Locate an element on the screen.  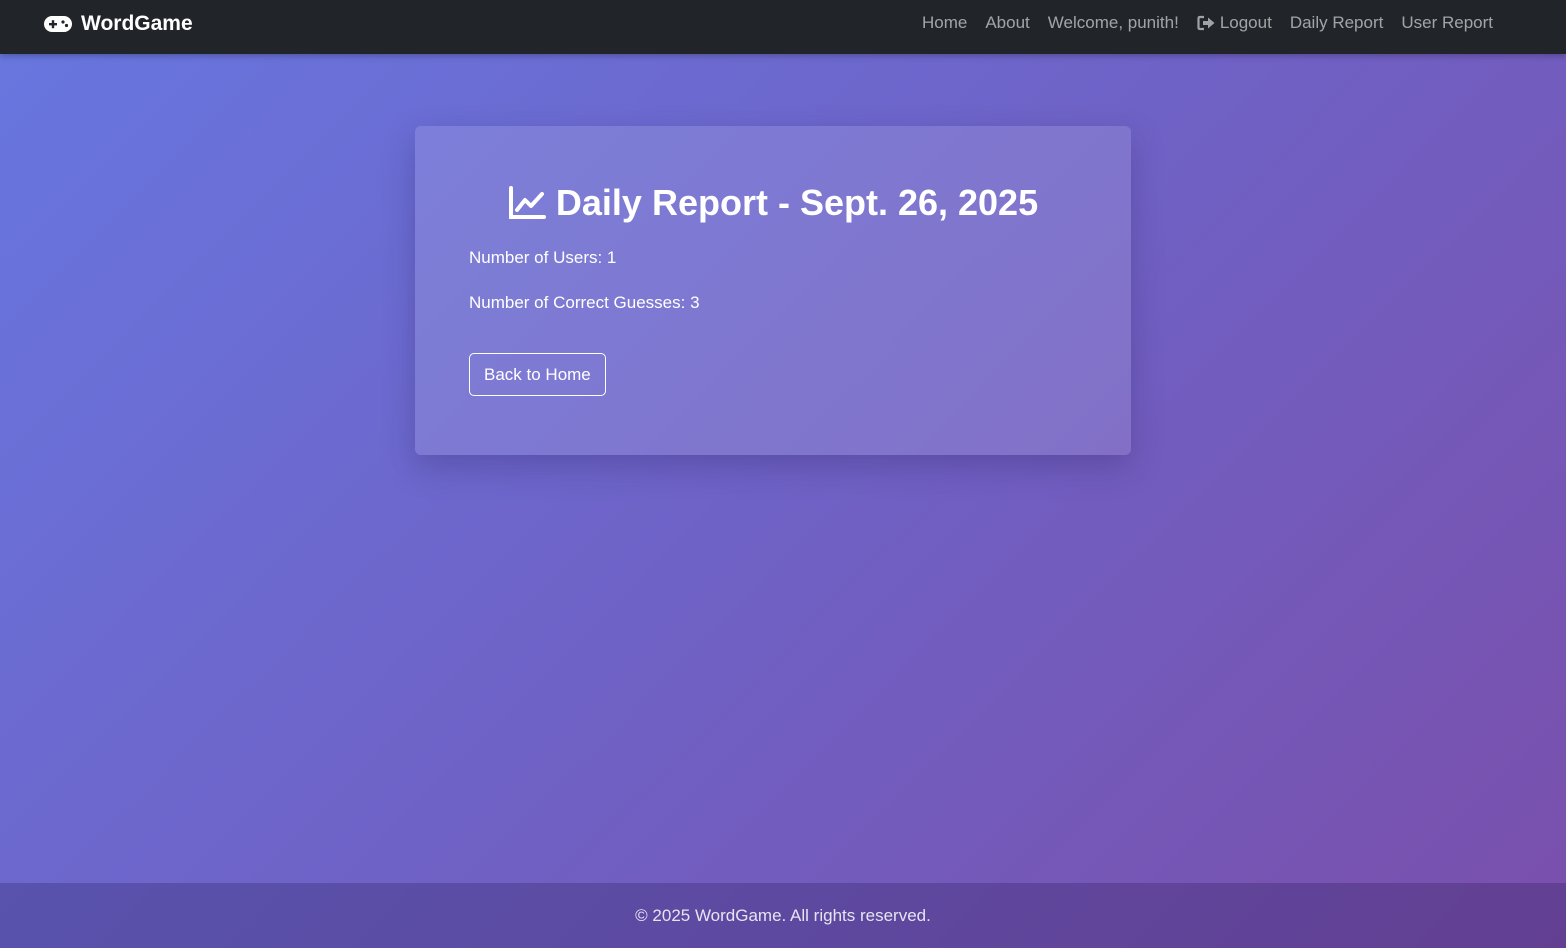
nav-about-link: About is located at coordinates (1007, 23).